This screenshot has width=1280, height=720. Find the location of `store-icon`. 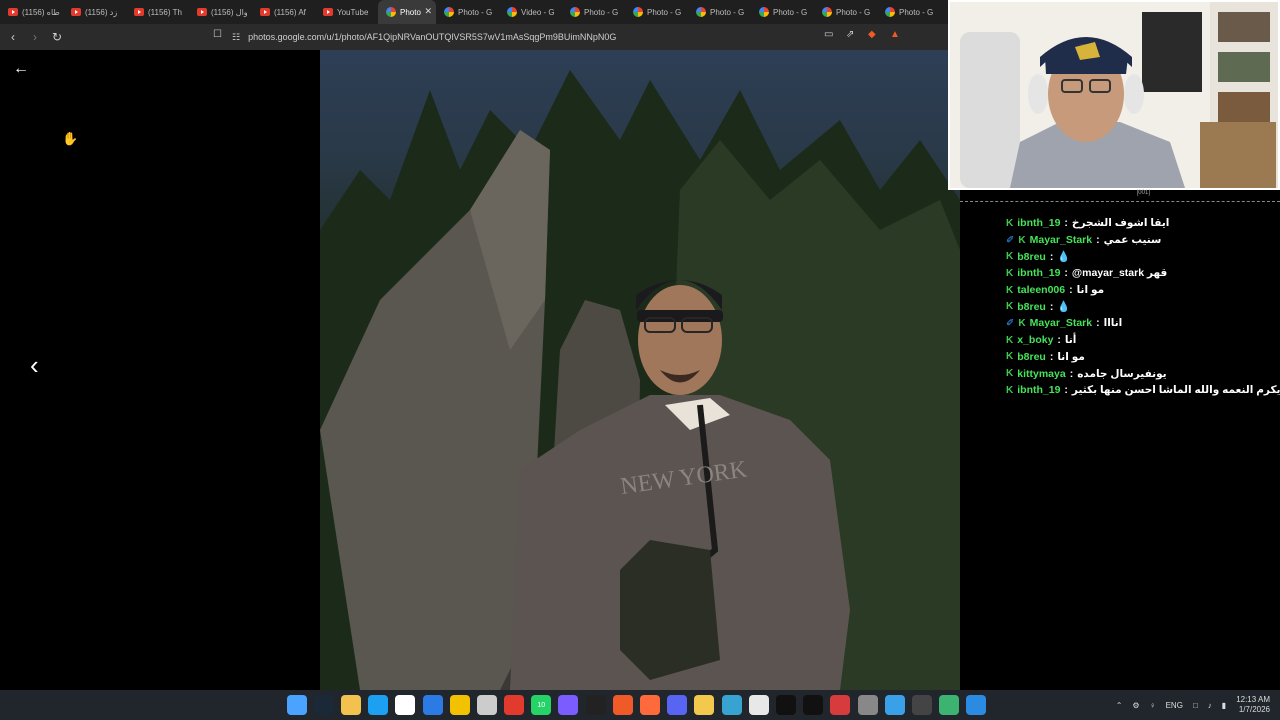

store-icon is located at coordinates (405, 705).